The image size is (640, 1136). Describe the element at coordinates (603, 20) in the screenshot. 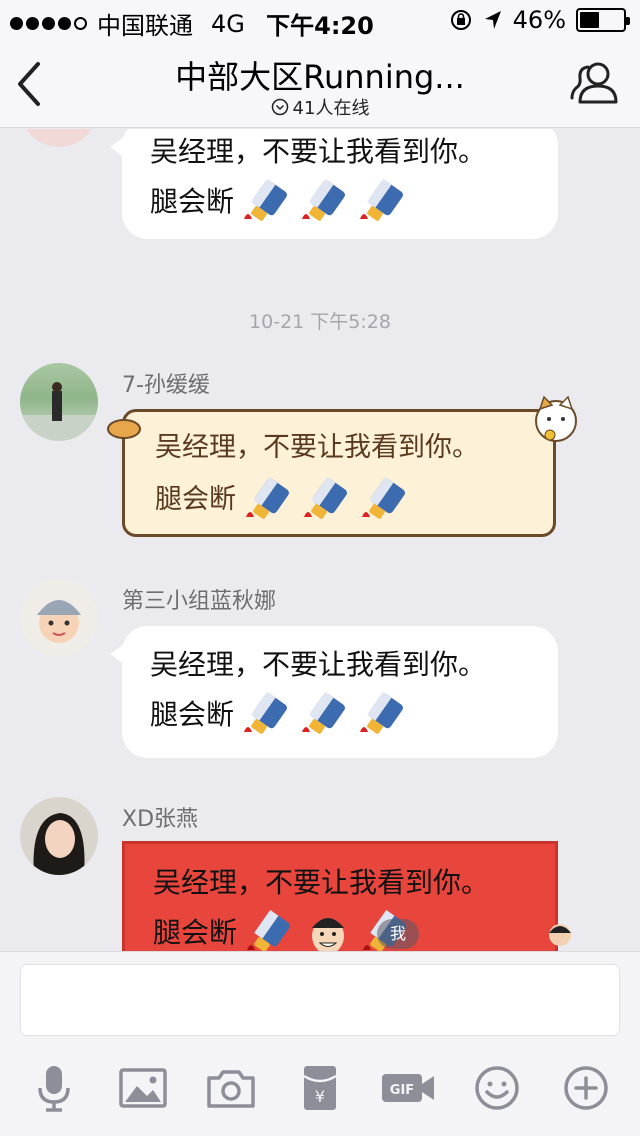

I see `battery-icon` at that location.